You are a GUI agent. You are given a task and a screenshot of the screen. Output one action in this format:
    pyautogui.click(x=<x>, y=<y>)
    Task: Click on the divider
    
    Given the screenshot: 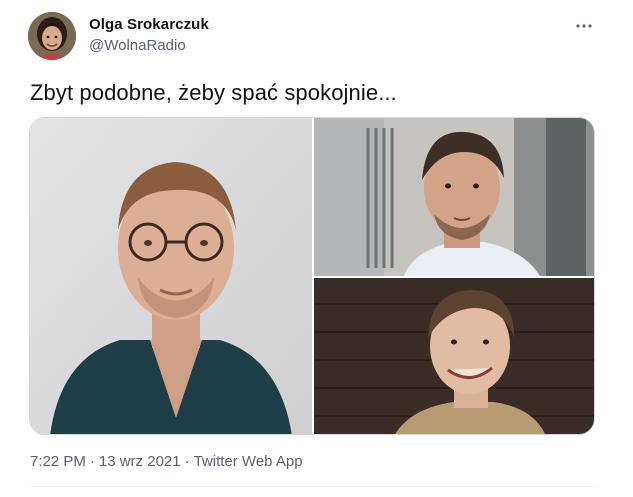 What is the action you would take?
    pyautogui.click(x=312, y=486)
    